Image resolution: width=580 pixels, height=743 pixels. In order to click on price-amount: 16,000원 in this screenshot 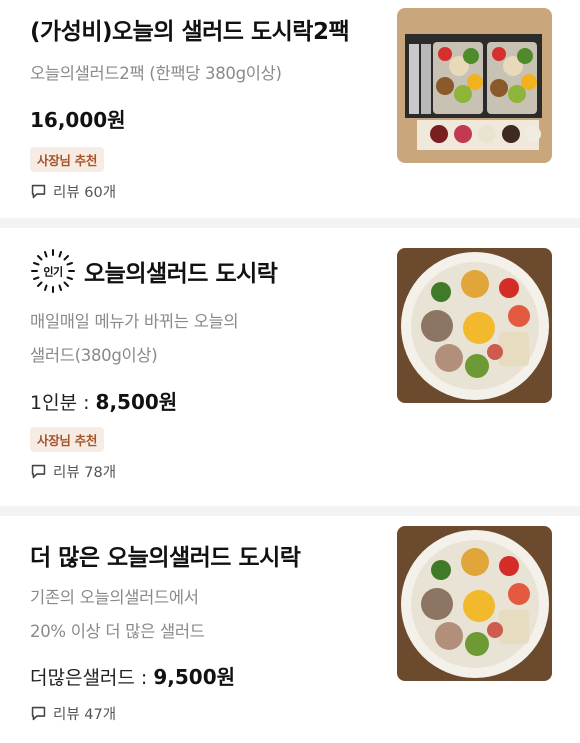, I will do `click(78, 120)`.